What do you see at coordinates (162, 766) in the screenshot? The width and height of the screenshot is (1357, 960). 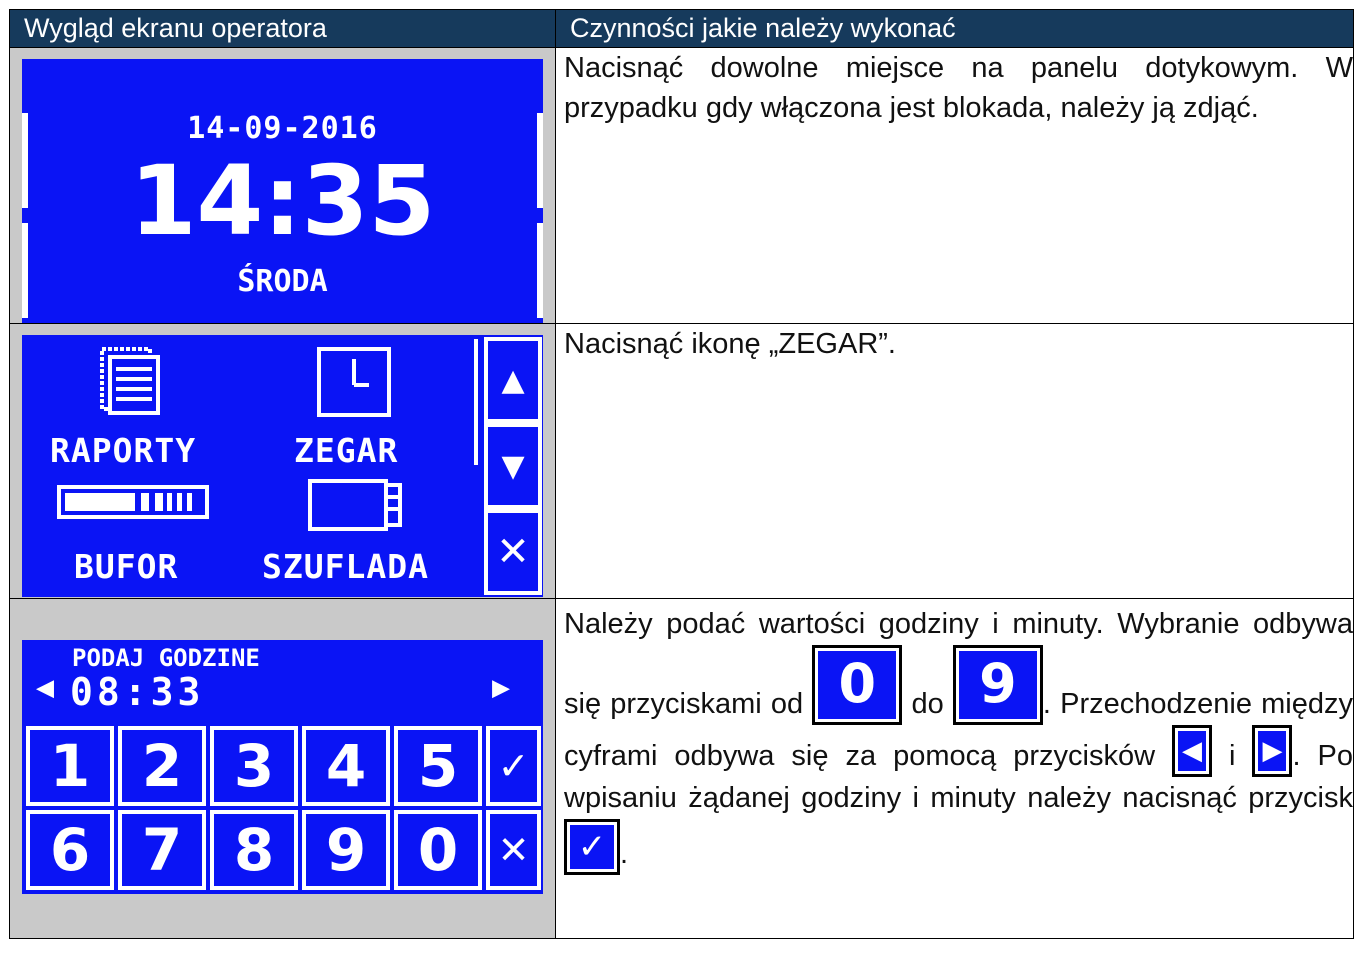 I see `key-2-button: 2` at bounding box center [162, 766].